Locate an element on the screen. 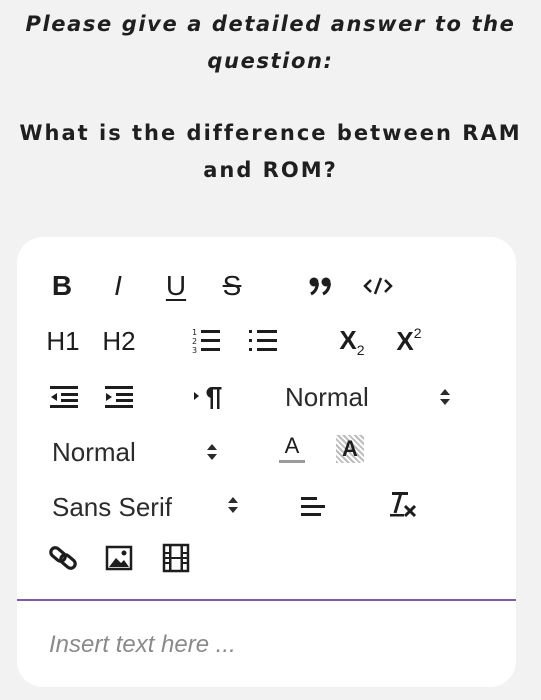  clear-format-button is located at coordinates (402, 505).